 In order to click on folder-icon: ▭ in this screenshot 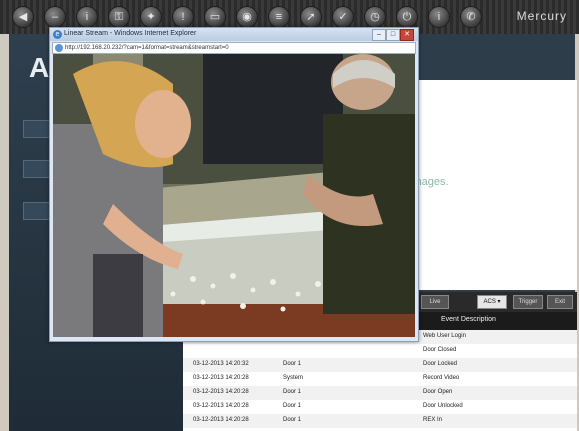, I will do `click(215, 17)`.